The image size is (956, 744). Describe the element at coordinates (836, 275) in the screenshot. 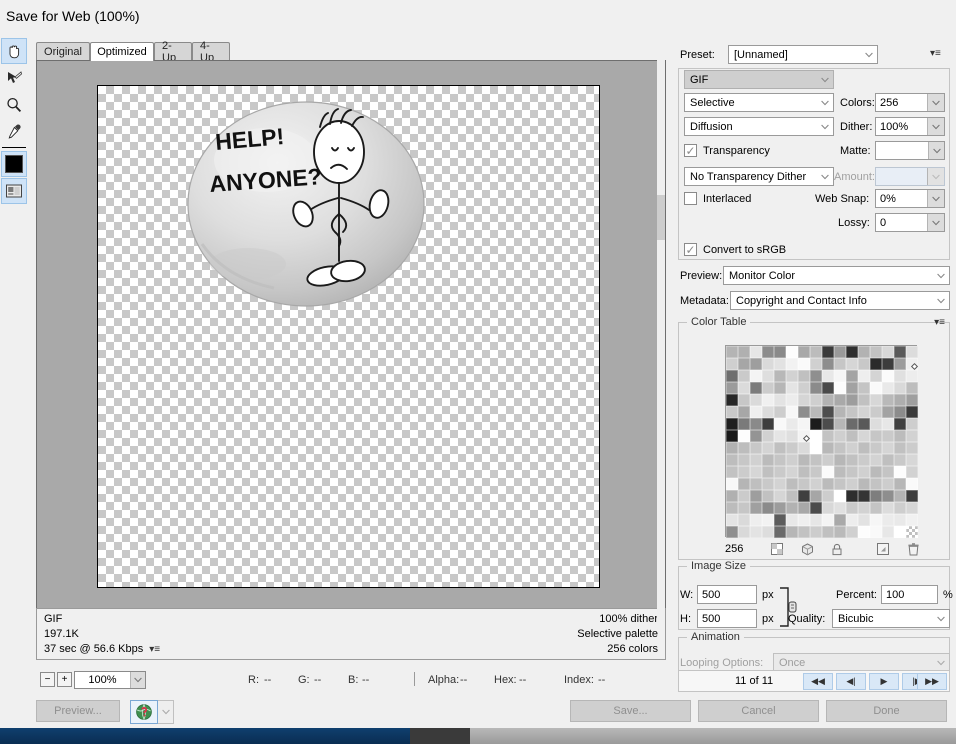

I see `preview-dropdown: Monitor Color` at that location.